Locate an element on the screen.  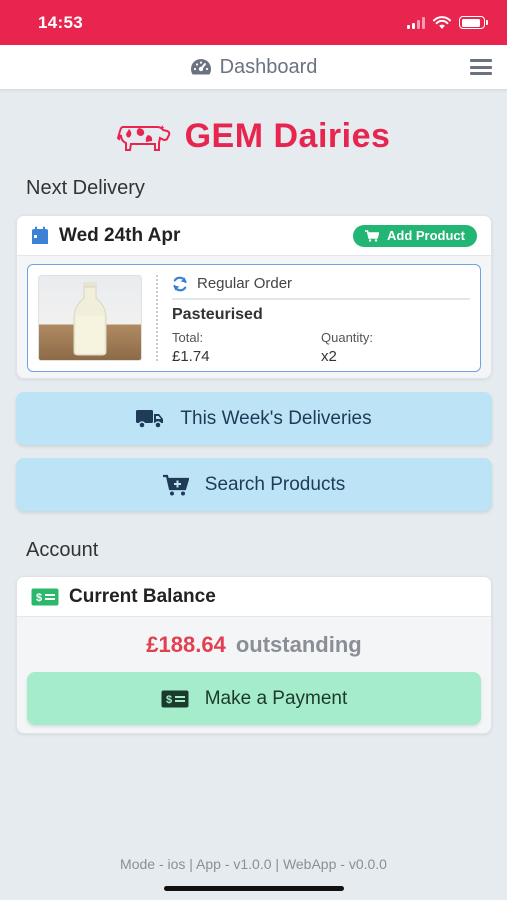
page-title: Dashboard is located at coordinates (254, 67).